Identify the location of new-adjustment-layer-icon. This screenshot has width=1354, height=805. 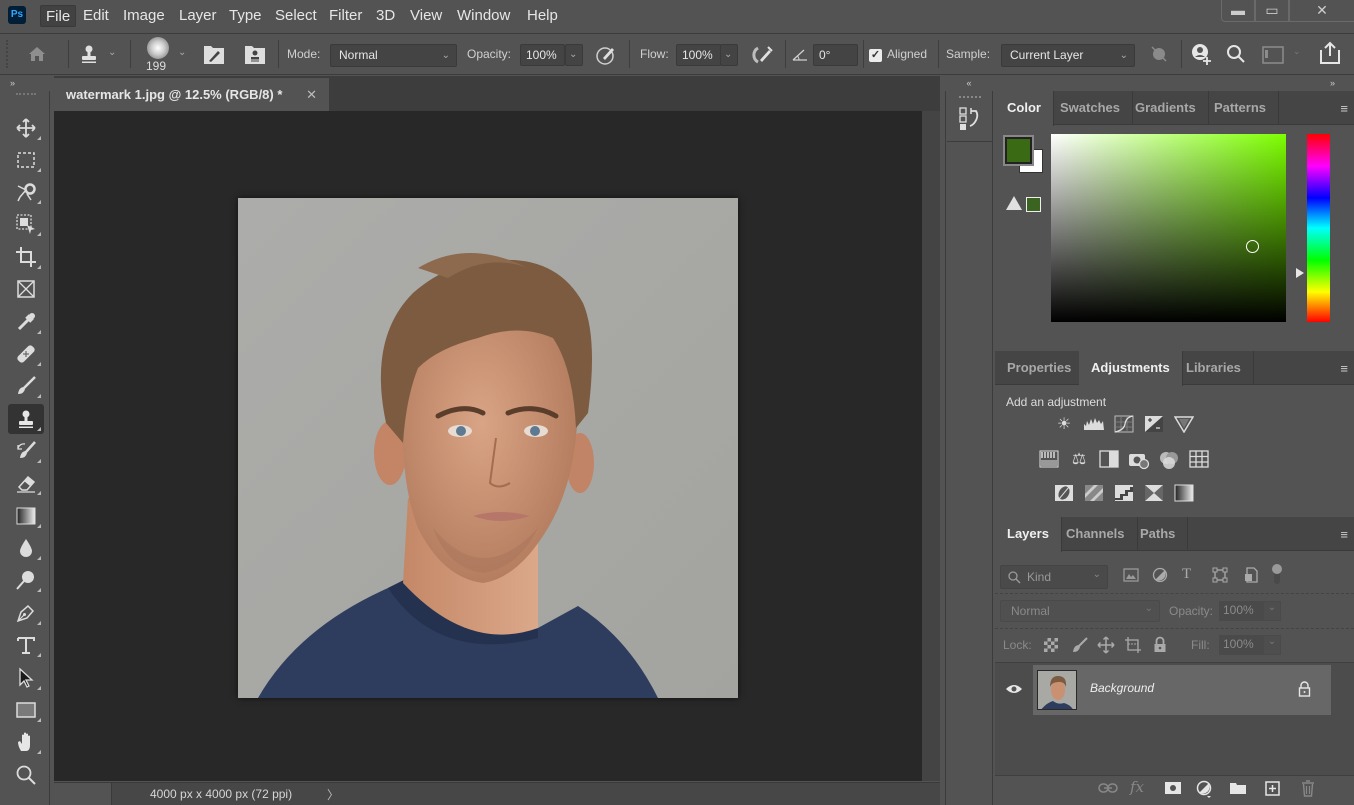
(1204, 789).